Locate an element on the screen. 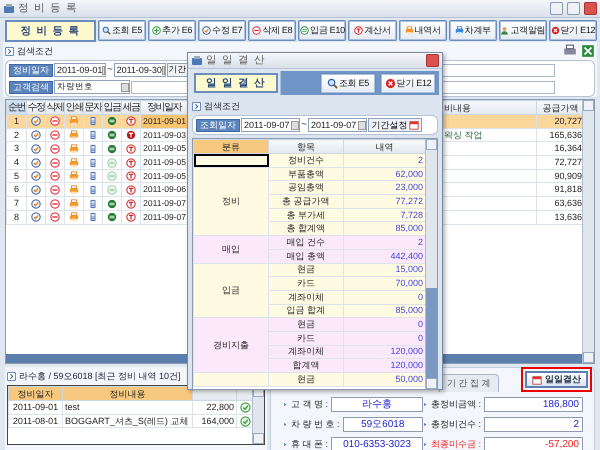 This screenshot has height=450, width=600. table-cell: 계좌이체 is located at coordinates (306, 297).